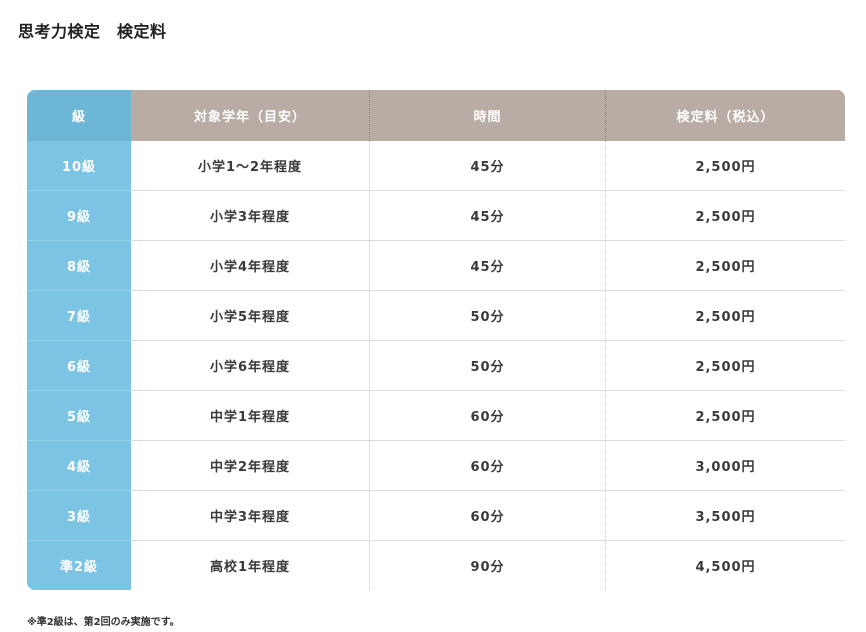 This screenshot has width=866, height=632. Describe the element at coordinates (250, 166) in the screenshot. I see `target-grade-cell: 小学1〜2年程度` at that location.